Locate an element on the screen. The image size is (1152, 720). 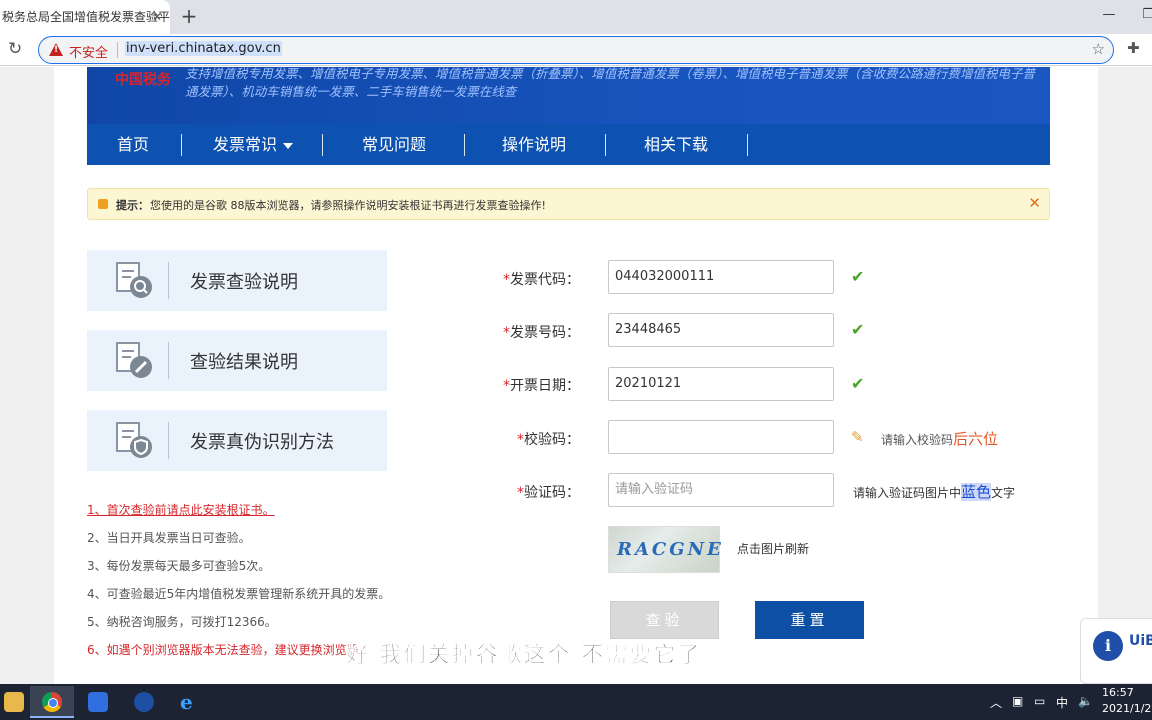
nav-invoice-knowledge-label: 发票常识 is located at coordinates (244, 144).